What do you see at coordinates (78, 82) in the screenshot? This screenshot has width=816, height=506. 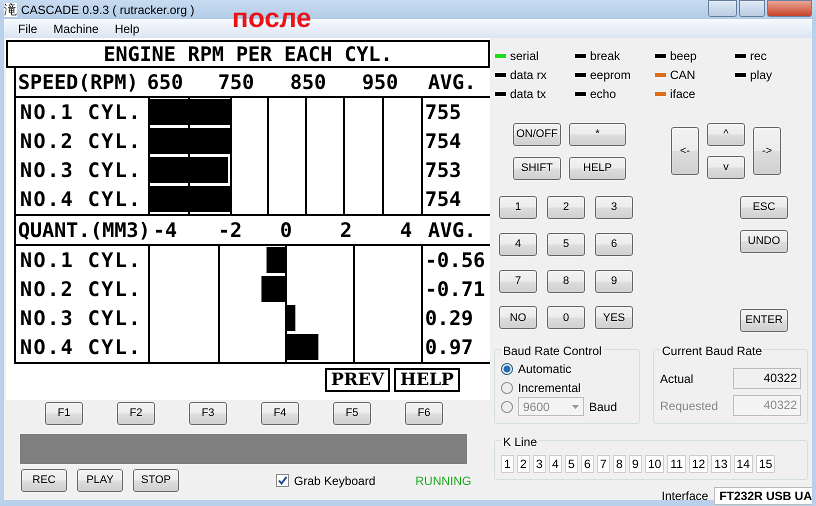 I see `axis-label: SPEED(RPM)` at bounding box center [78, 82].